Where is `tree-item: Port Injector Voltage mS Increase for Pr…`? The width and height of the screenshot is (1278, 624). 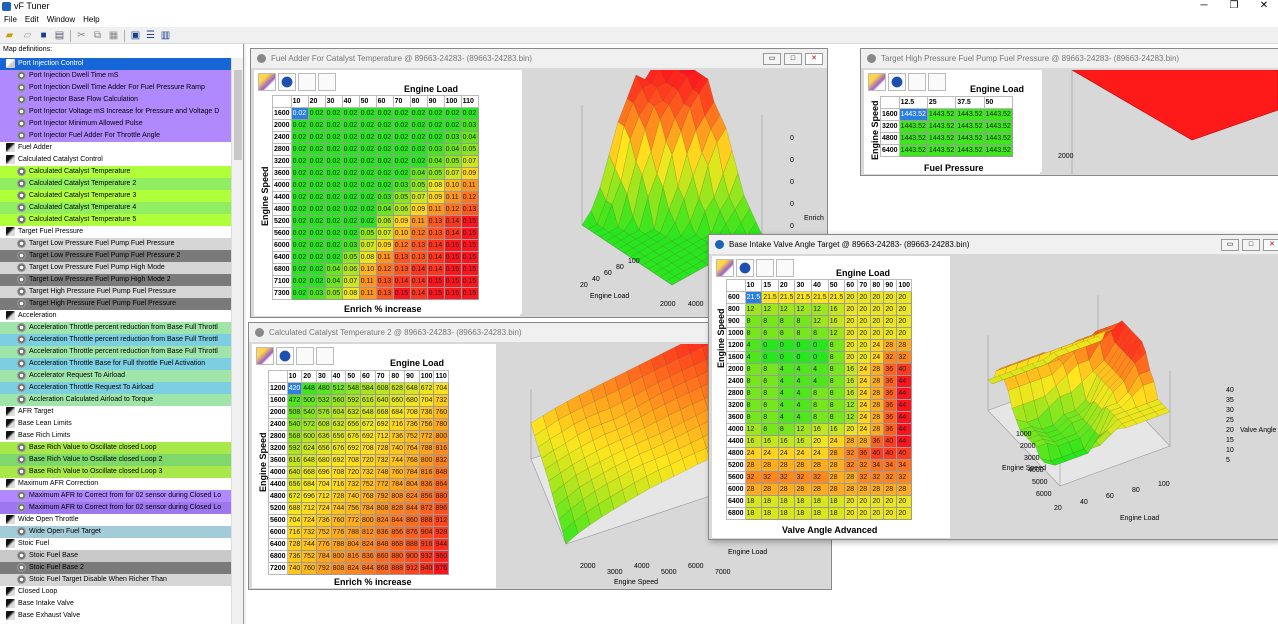 tree-item: Port Injector Voltage mS Increase for Pr… is located at coordinates (115, 112).